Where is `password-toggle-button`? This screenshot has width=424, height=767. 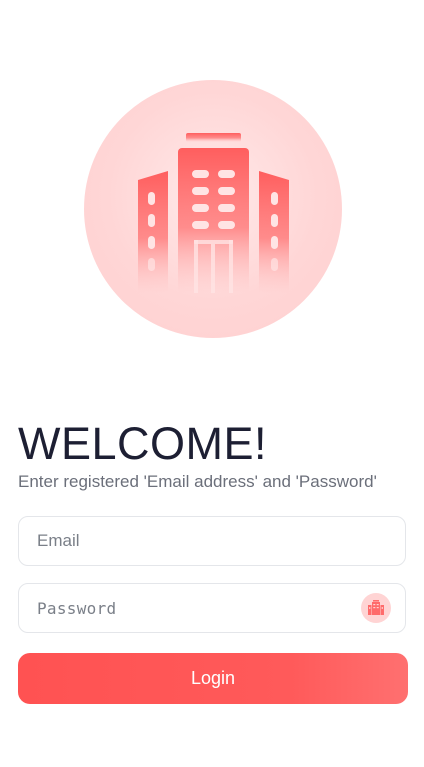
password-toggle-button is located at coordinates (376, 608).